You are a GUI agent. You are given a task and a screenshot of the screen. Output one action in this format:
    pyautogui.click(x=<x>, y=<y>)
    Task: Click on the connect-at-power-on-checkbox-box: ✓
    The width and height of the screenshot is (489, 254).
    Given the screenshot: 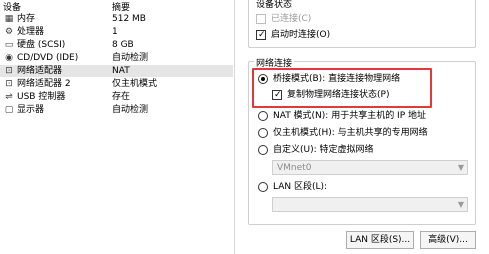 What is the action you would take?
    pyautogui.click(x=261, y=35)
    